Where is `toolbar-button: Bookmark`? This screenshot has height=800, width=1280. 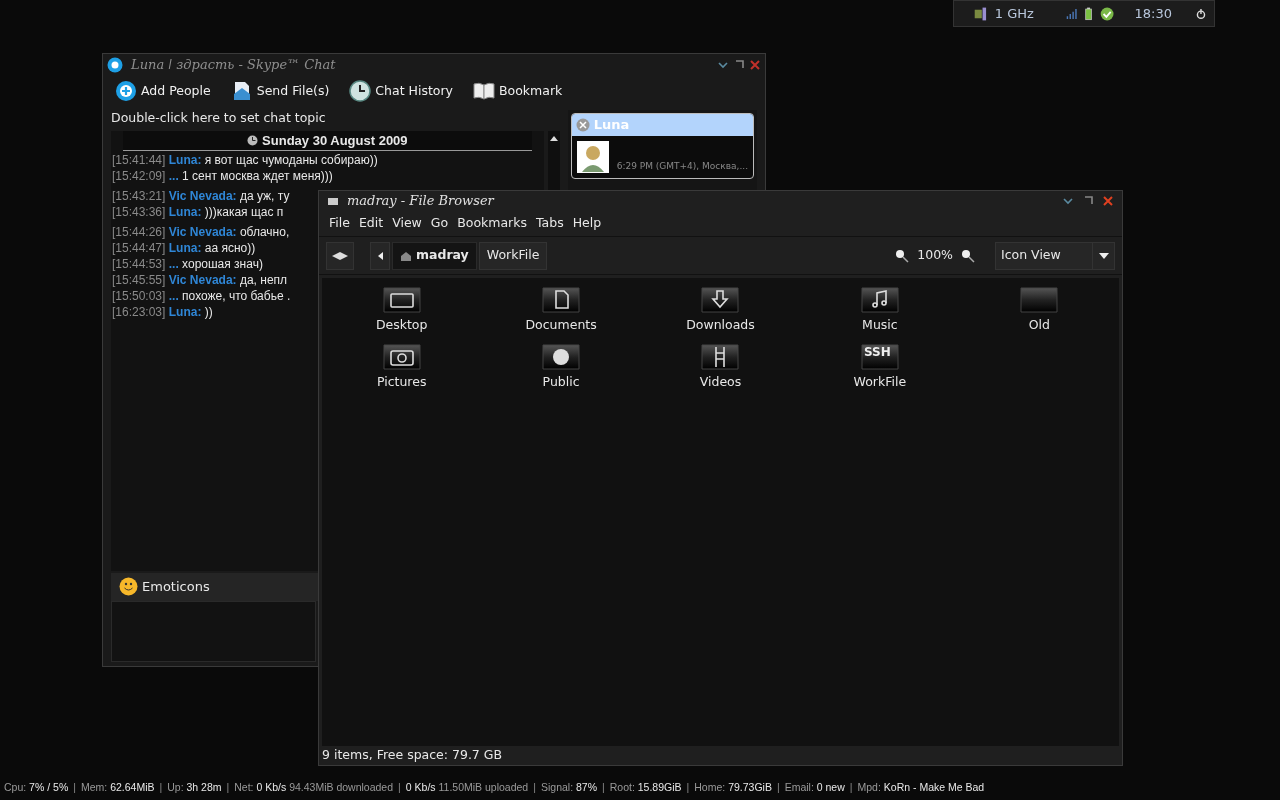
toolbar-button: Bookmark is located at coordinates (518, 91).